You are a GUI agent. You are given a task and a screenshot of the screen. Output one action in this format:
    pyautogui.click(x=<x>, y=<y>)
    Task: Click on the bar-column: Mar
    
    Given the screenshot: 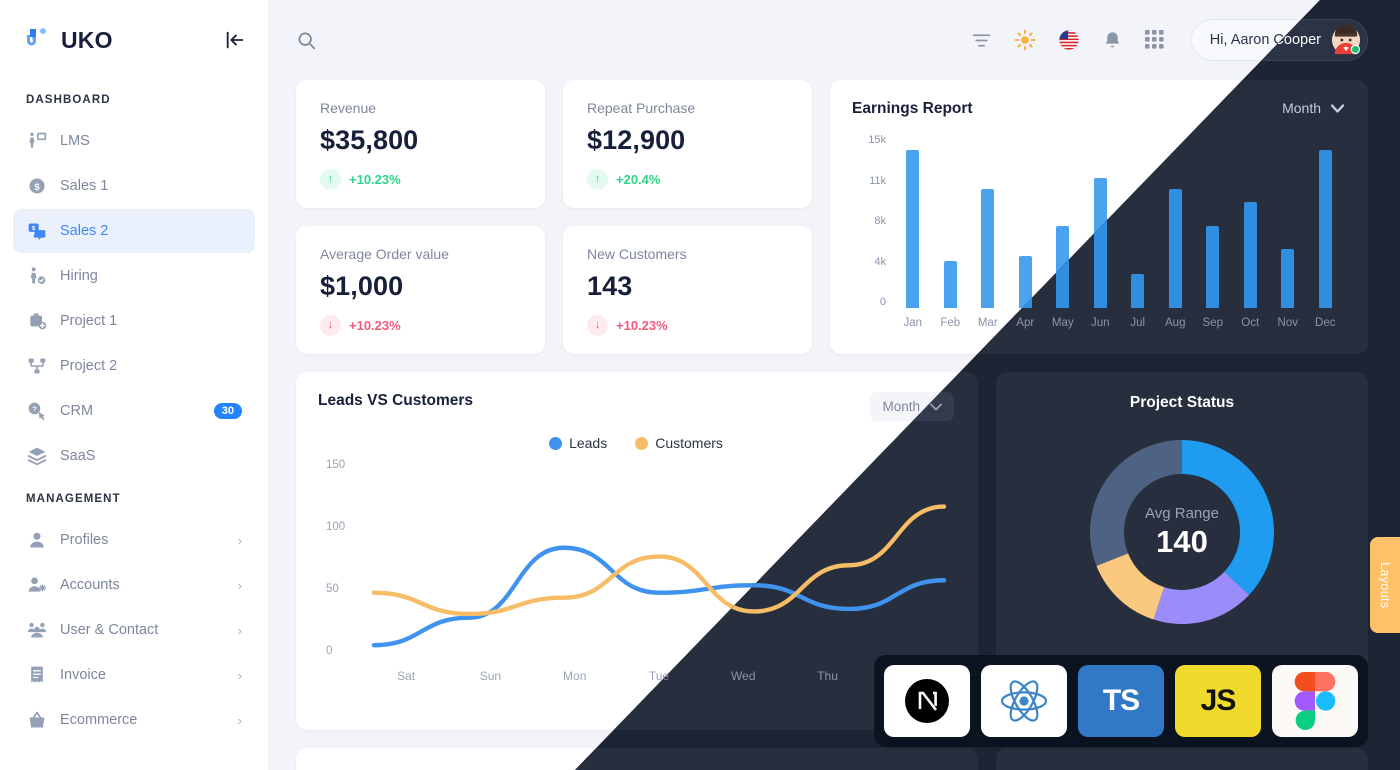 What is the action you would take?
    pyautogui.click(x=988, y=236)
    